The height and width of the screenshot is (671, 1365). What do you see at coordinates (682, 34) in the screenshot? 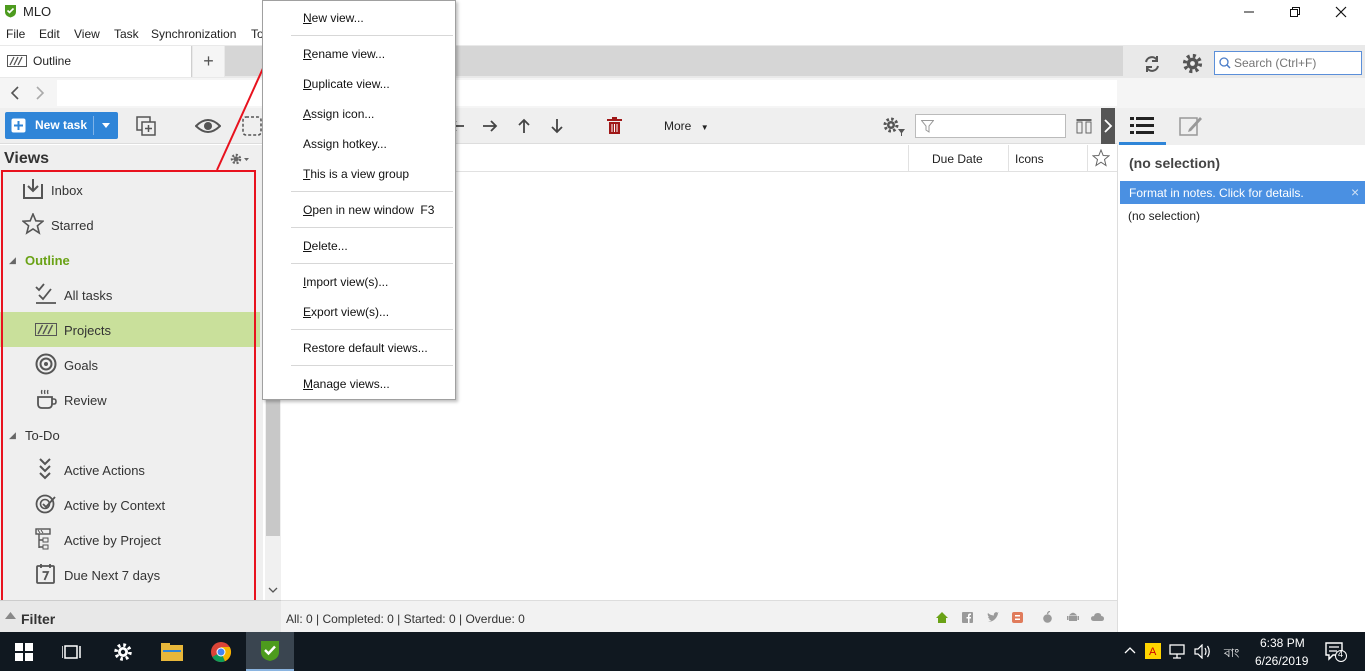
I see `menu-bar: File Edit View Task Synchronization To` at bounding box center [682, 34].